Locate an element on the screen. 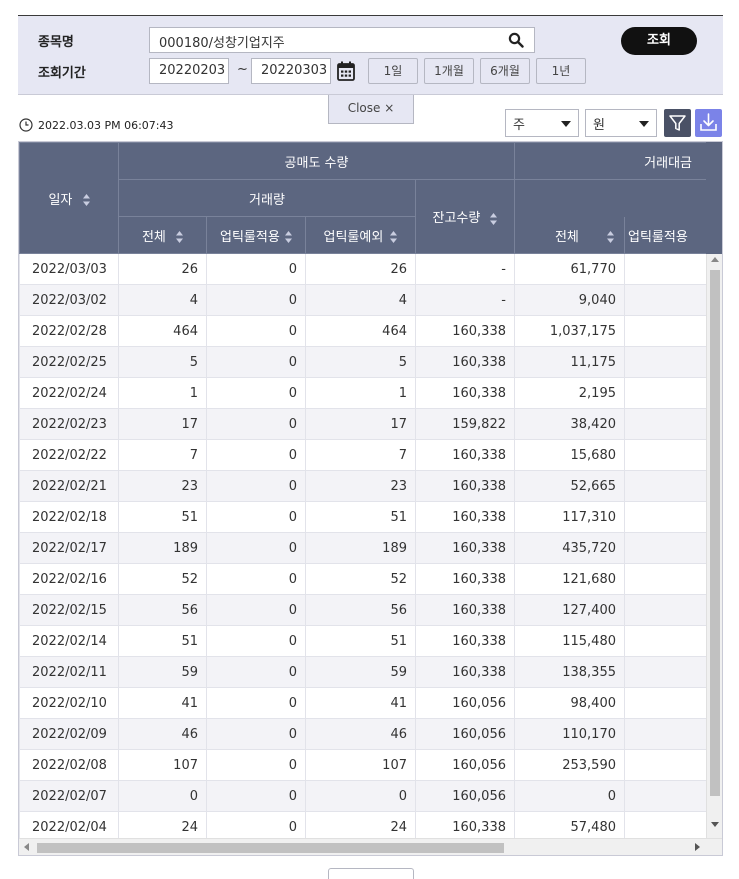 Image resolution: width=739 pixels, height=879 pixels. scroll-up-icon is located at coordinates (715, 259).